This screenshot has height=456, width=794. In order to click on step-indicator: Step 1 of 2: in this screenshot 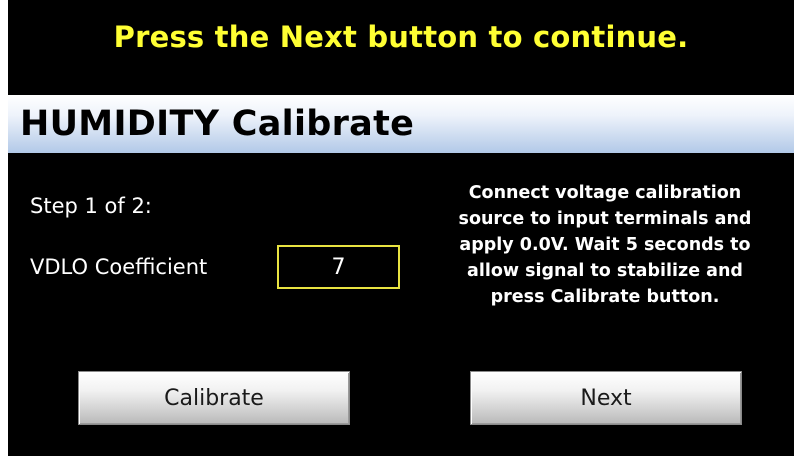, I will do `click(91, 206)`.